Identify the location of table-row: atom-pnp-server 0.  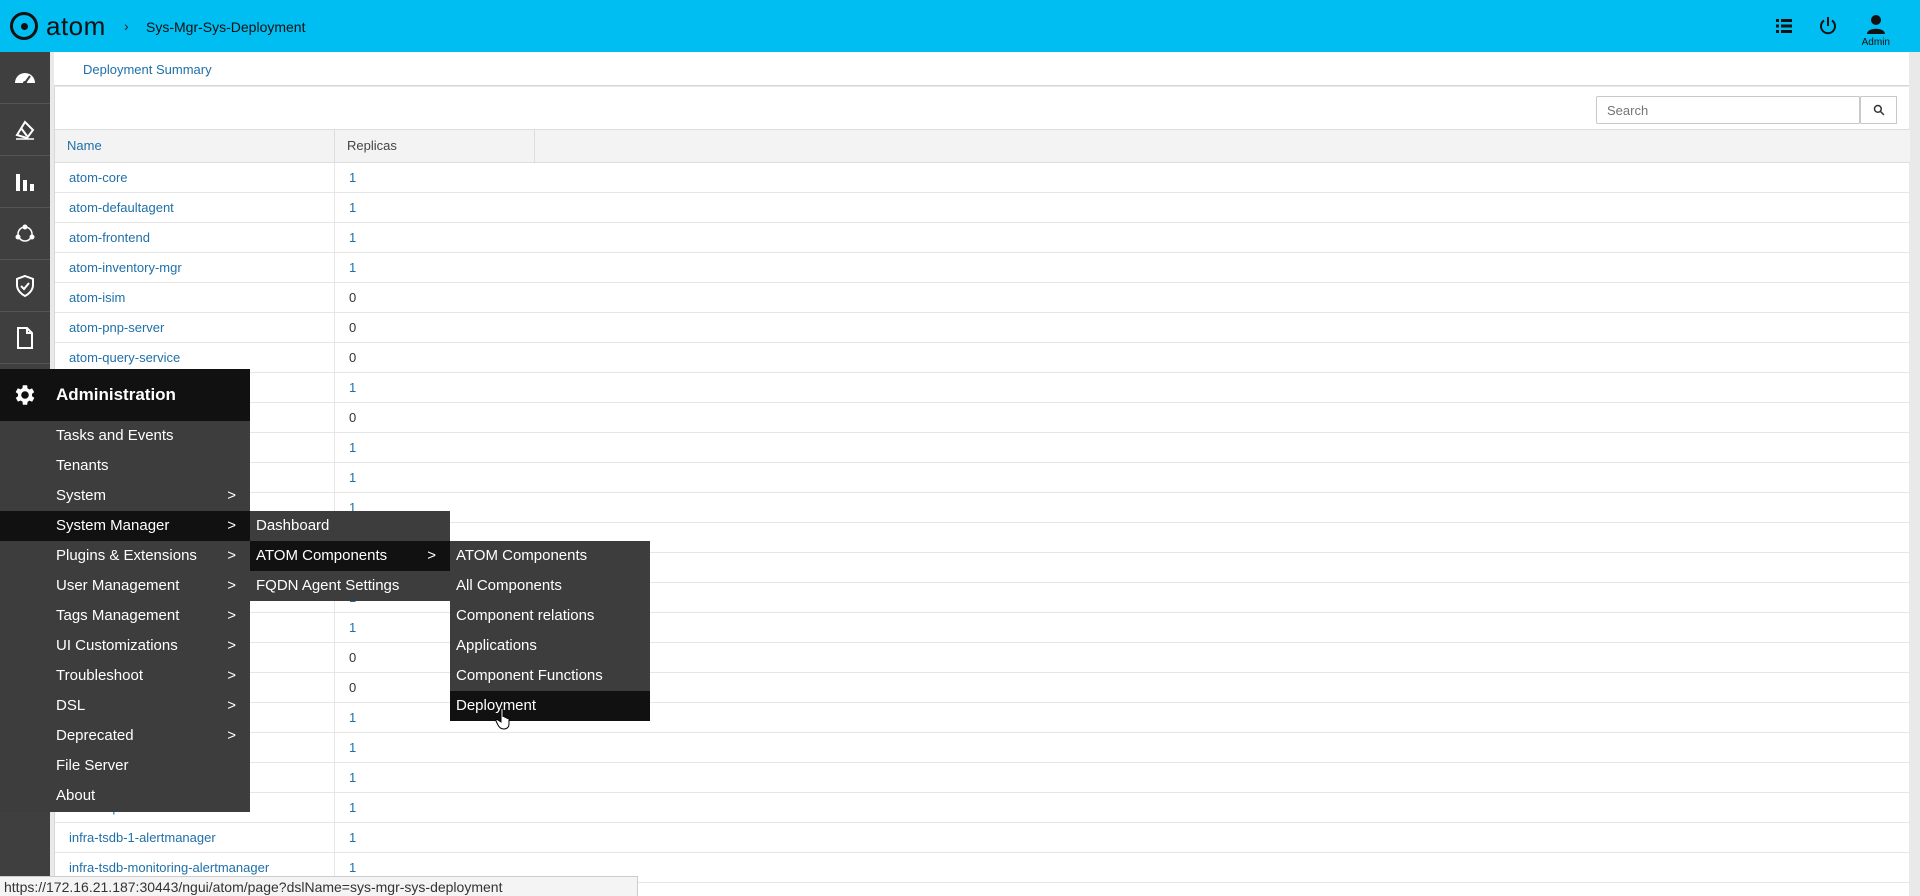
(982, 328).